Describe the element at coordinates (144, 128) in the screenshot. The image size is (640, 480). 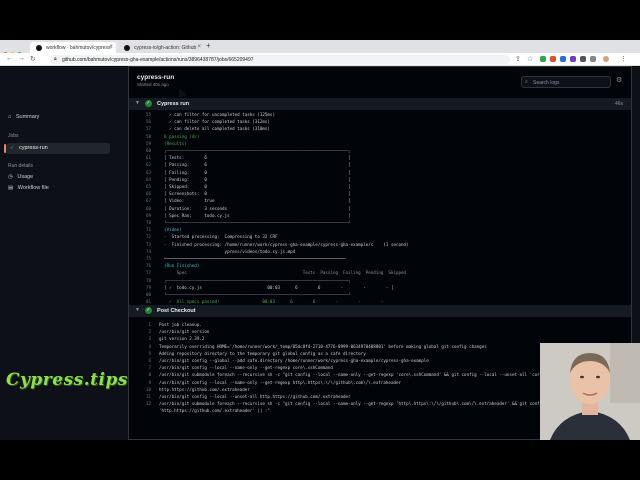
I see `line-number: 57` at that location.